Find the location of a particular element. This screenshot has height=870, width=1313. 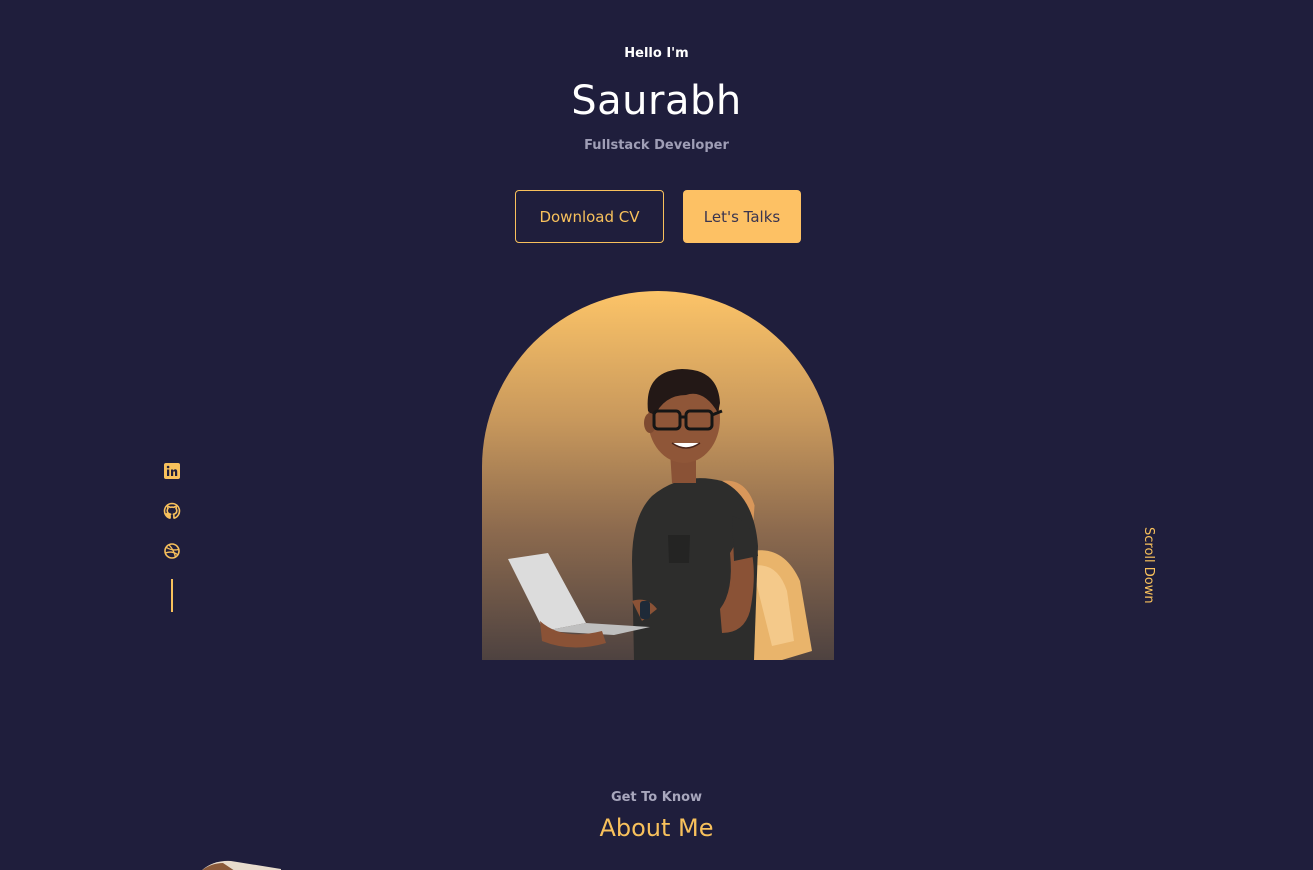

hero-greeting: Hello I'm is located at coordinates (656, 53).